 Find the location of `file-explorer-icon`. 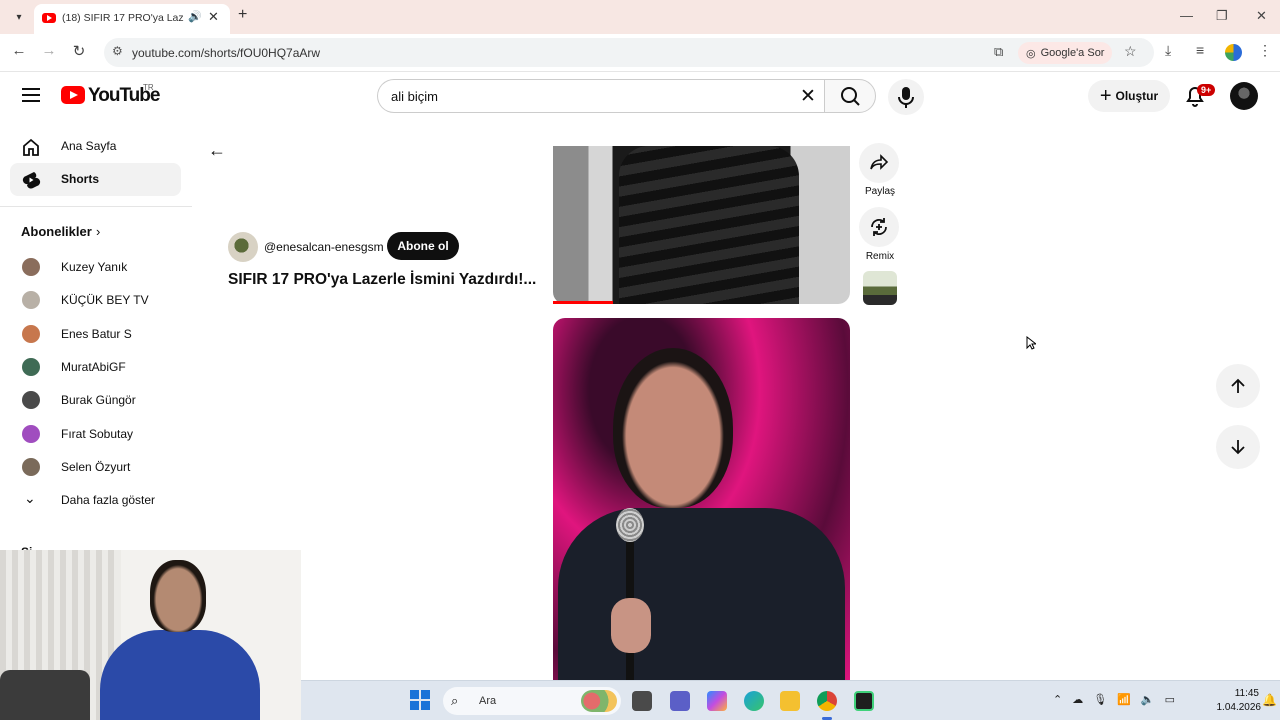

file-explorer-icon is located at coordinates (790, 701).